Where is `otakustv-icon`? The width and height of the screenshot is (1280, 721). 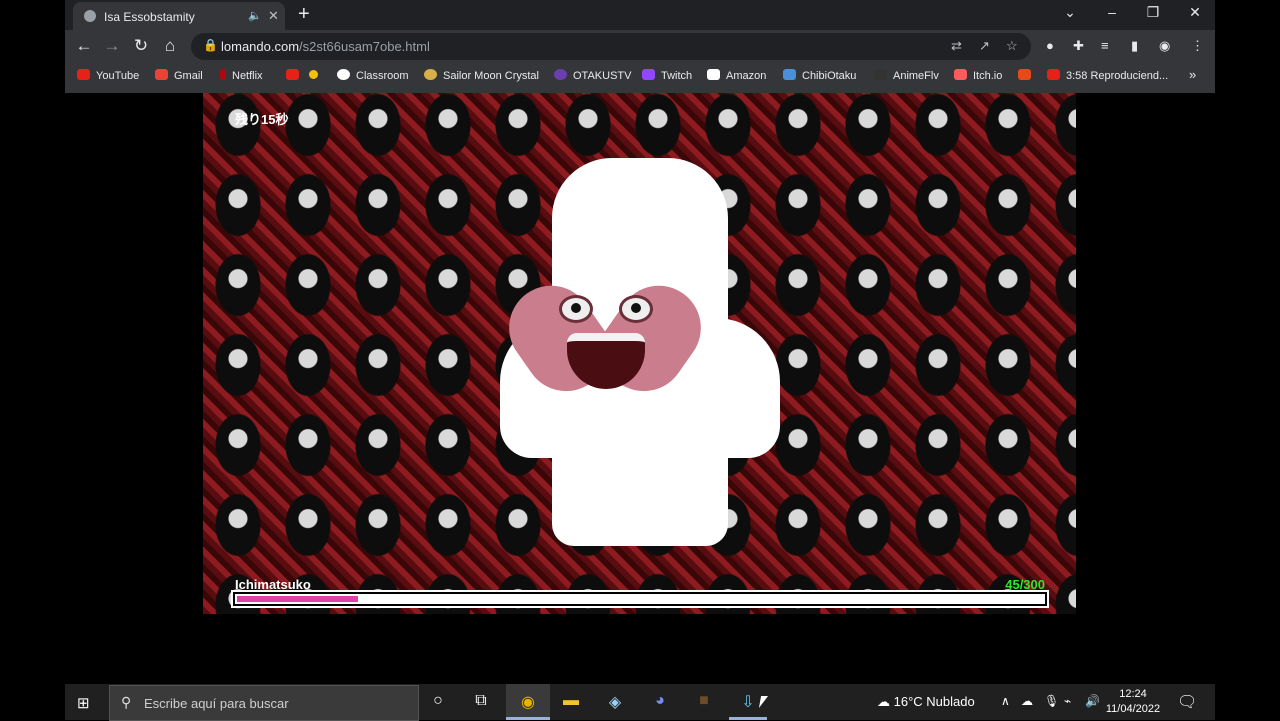
otakustv-icon is located at coordinates (560, 74).